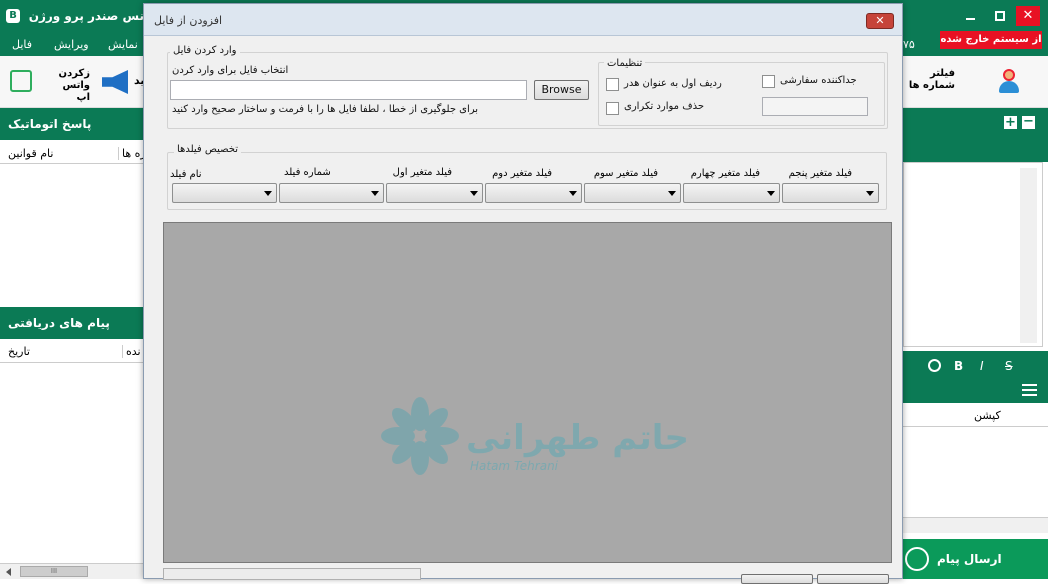 The image size is (1048, 584). I want to click on remove-icon: −, so click(1028, 122).